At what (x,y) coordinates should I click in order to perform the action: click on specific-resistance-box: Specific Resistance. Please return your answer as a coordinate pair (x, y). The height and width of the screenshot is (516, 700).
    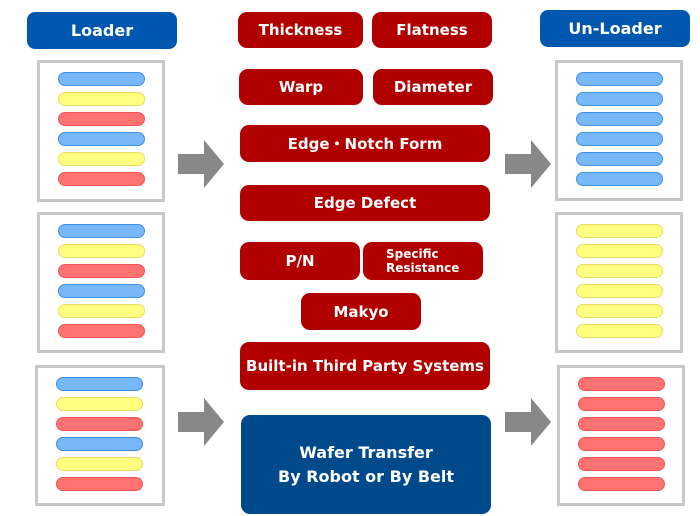
    Looking at the image, I should click on (423, 261).